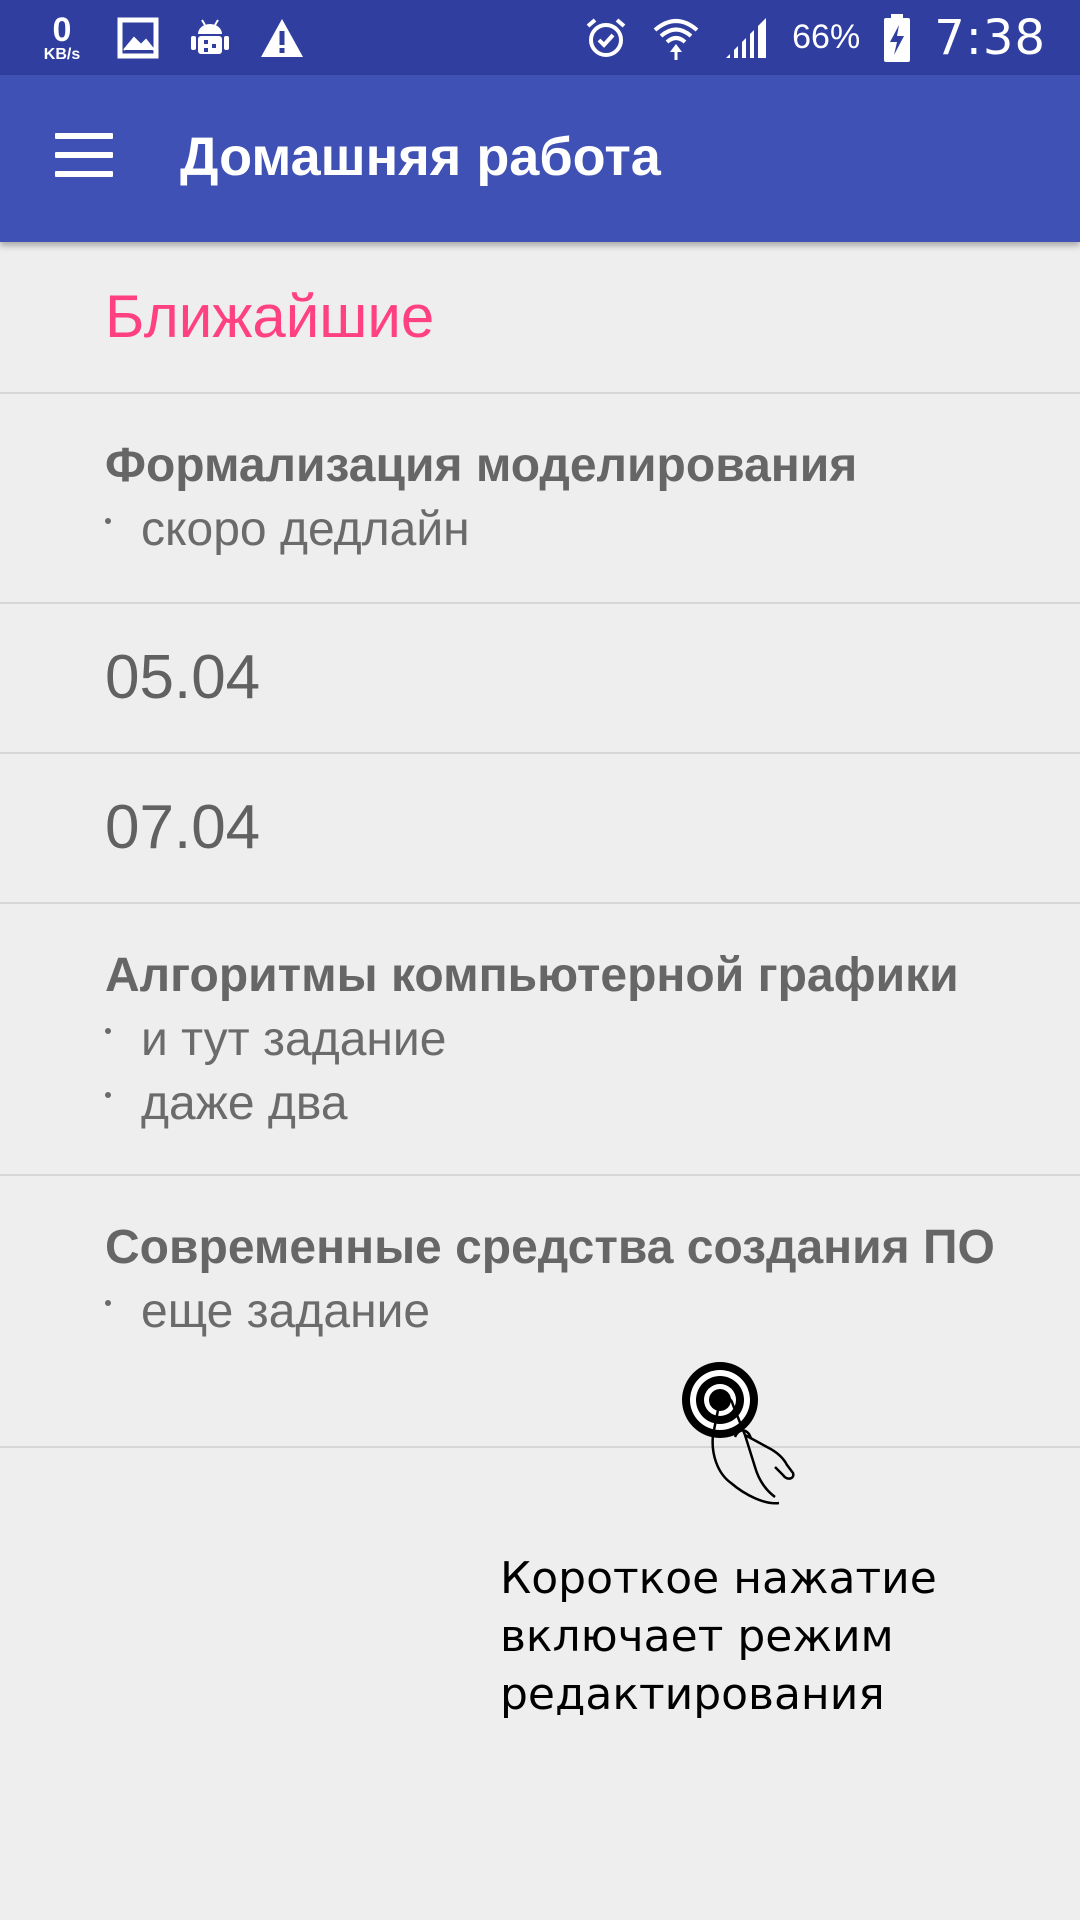  I want to click on alarm-icon, so click(606, 37).